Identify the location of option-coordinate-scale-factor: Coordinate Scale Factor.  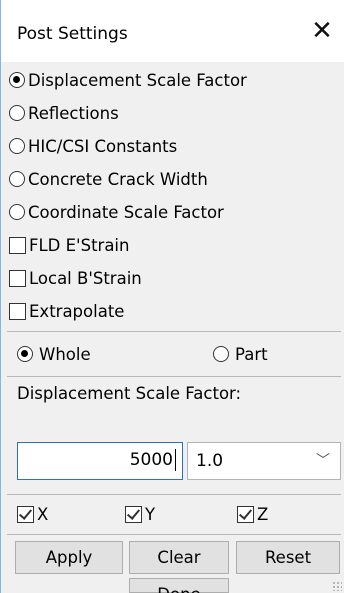
(116, 212).